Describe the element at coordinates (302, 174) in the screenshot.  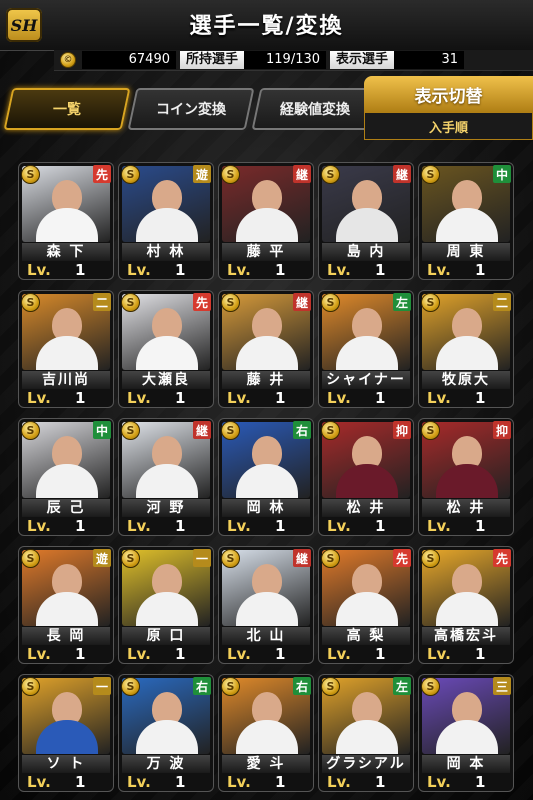
I see `position-badge: 継` at that location.